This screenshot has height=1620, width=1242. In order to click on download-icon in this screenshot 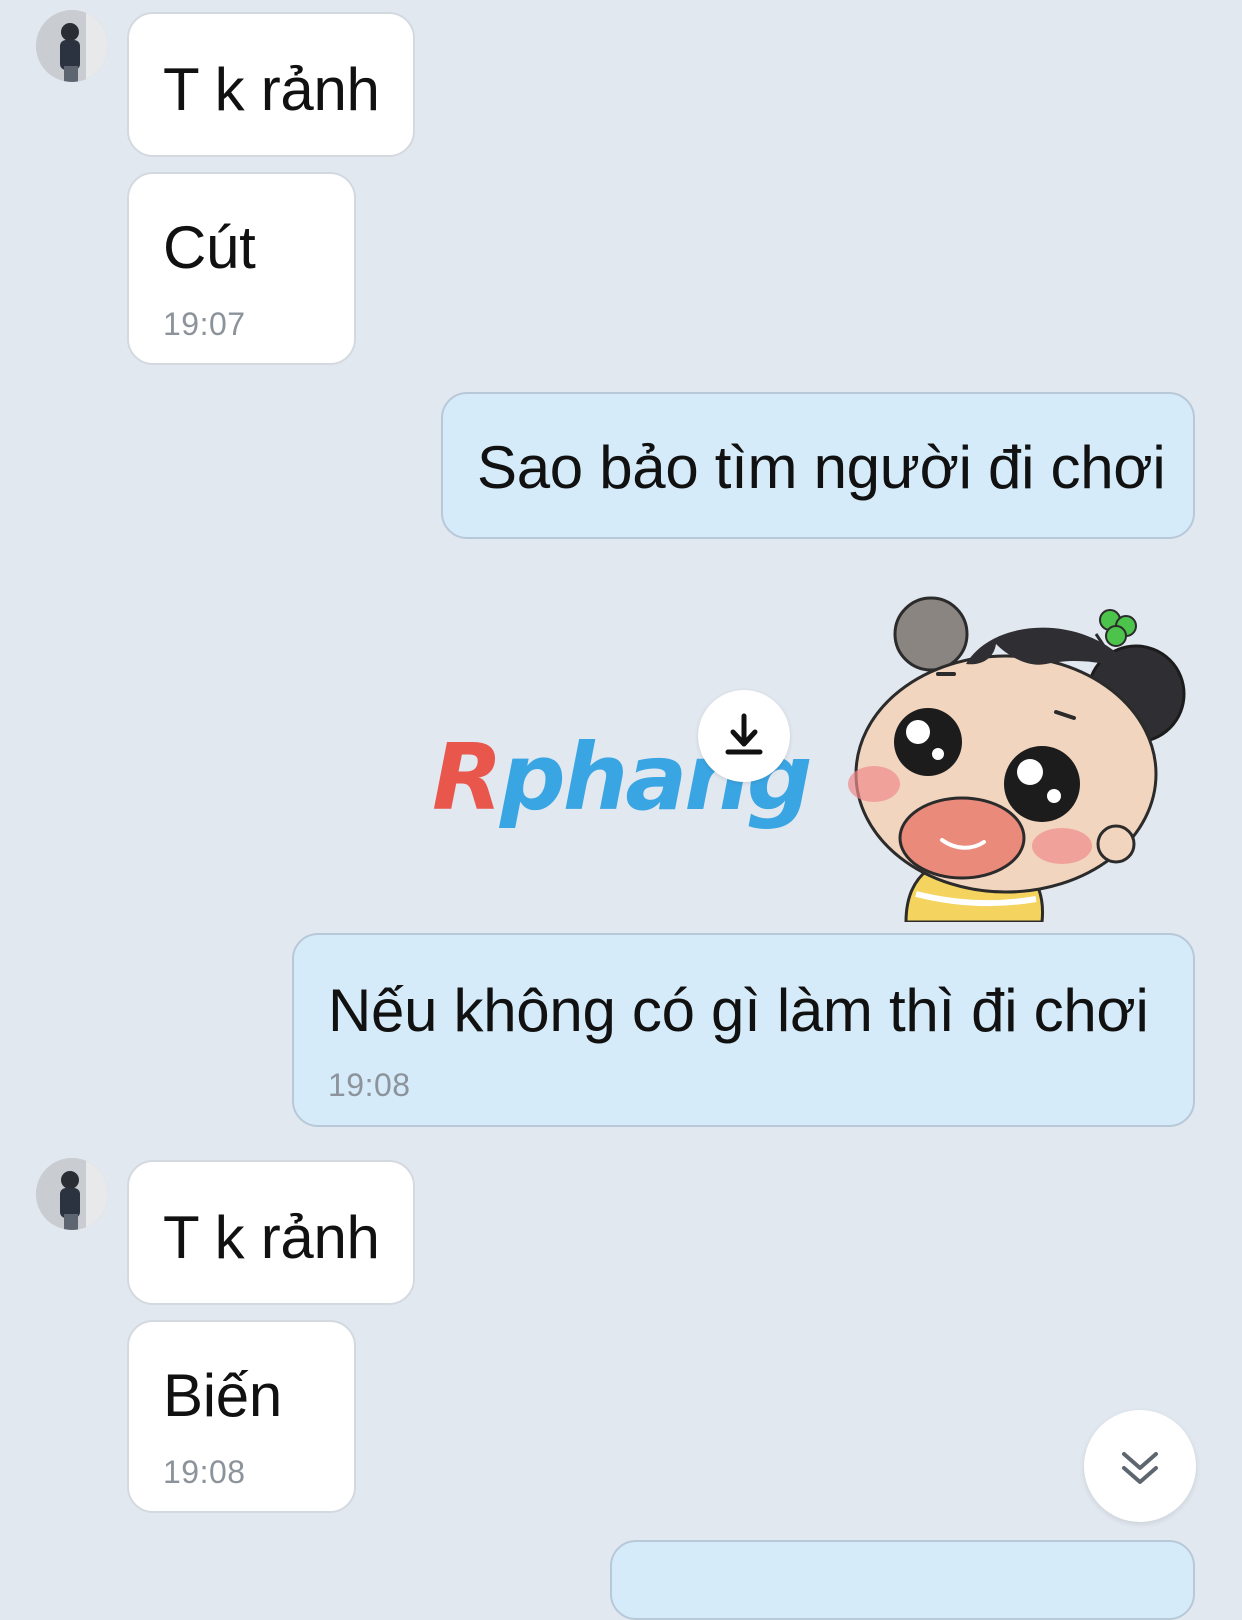, I will do `click(744, 734)`.